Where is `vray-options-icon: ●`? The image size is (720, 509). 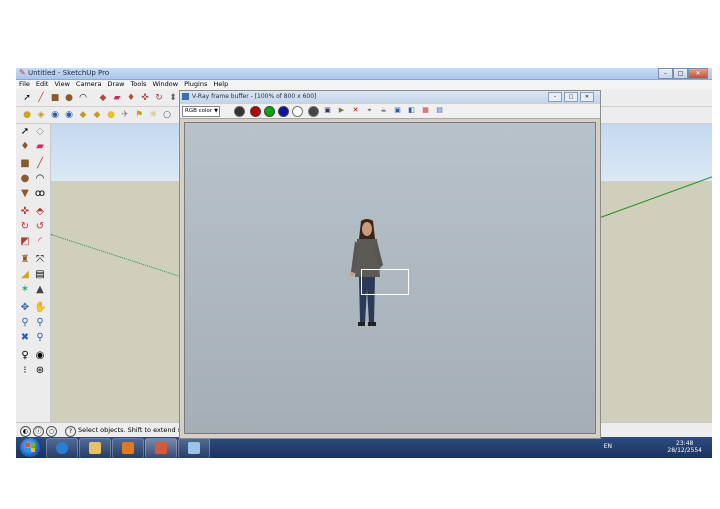 vray-options-icon: ● is located at coordinates (27, 115).